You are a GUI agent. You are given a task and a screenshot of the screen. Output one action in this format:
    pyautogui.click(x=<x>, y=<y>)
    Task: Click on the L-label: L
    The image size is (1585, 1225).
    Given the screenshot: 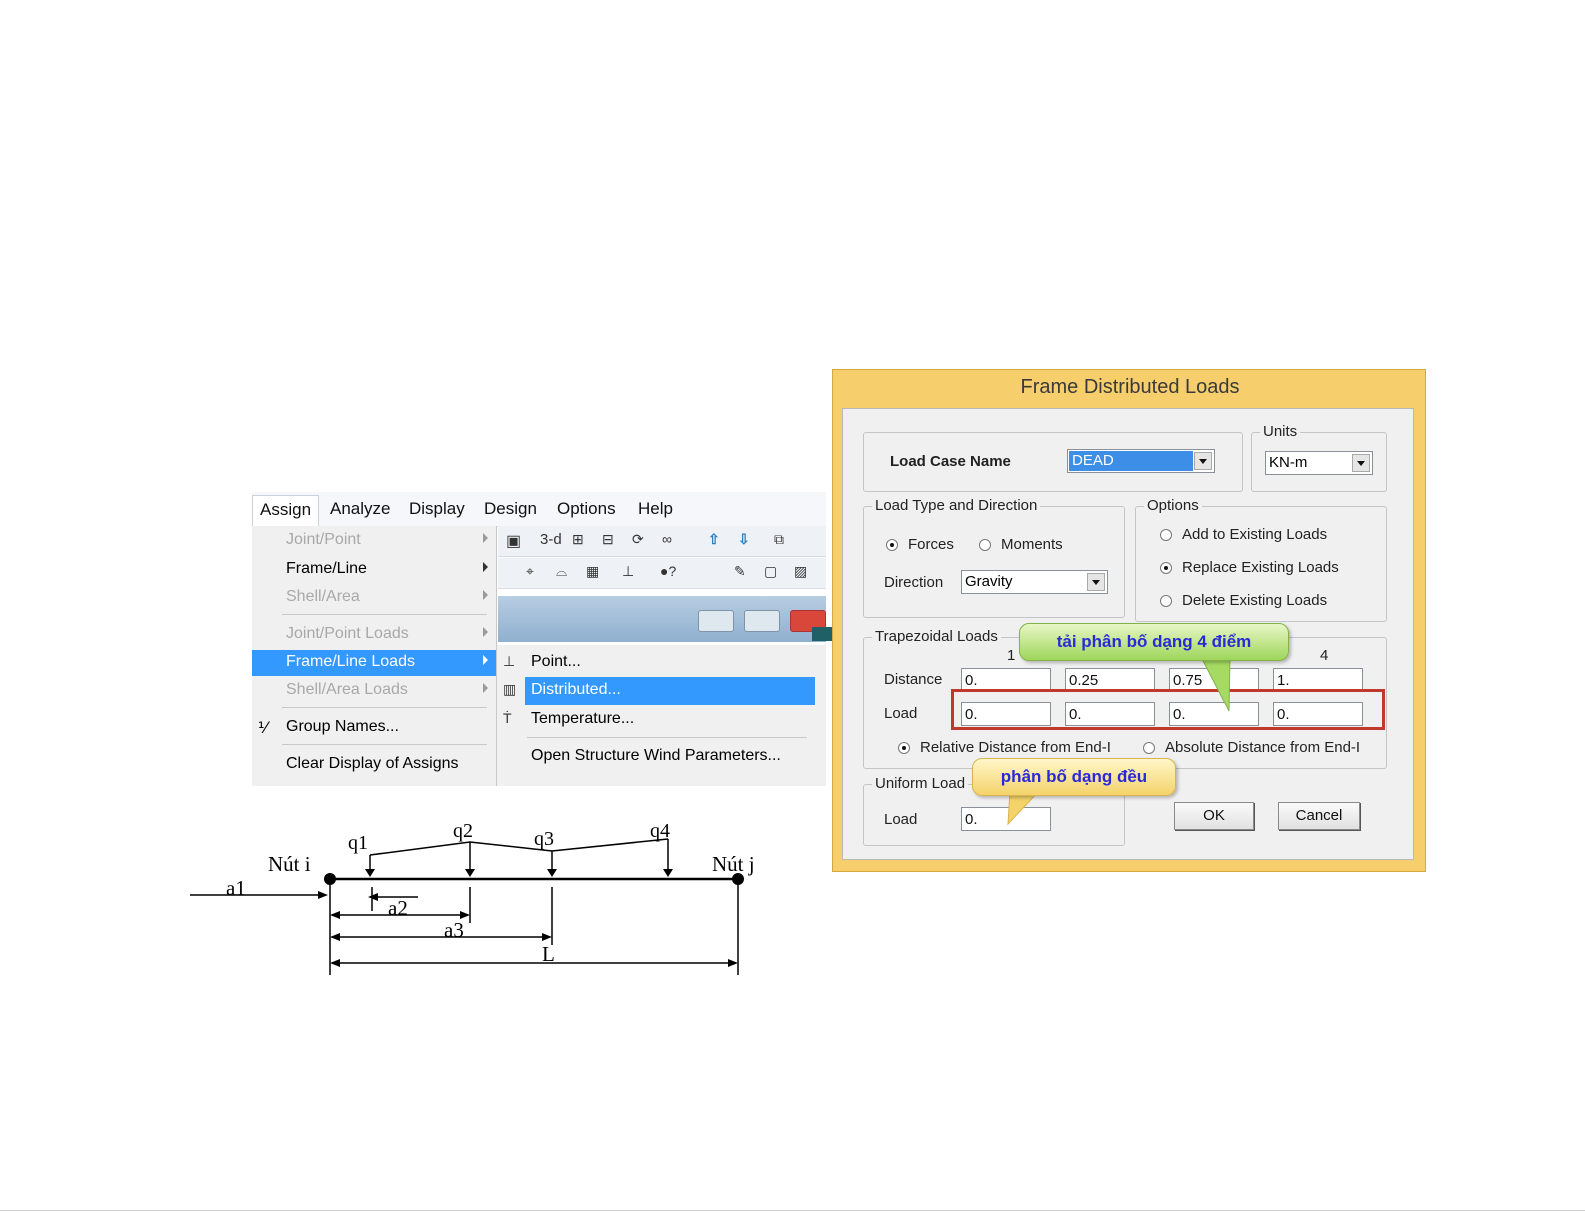 What is the action you would take?
    pyautogui.click(x=548, y=954)
    